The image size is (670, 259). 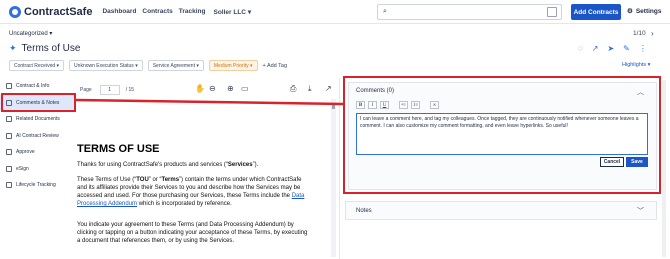 I want to click on add-contracts-button: Add Contracts, so click(x=596, y=12).